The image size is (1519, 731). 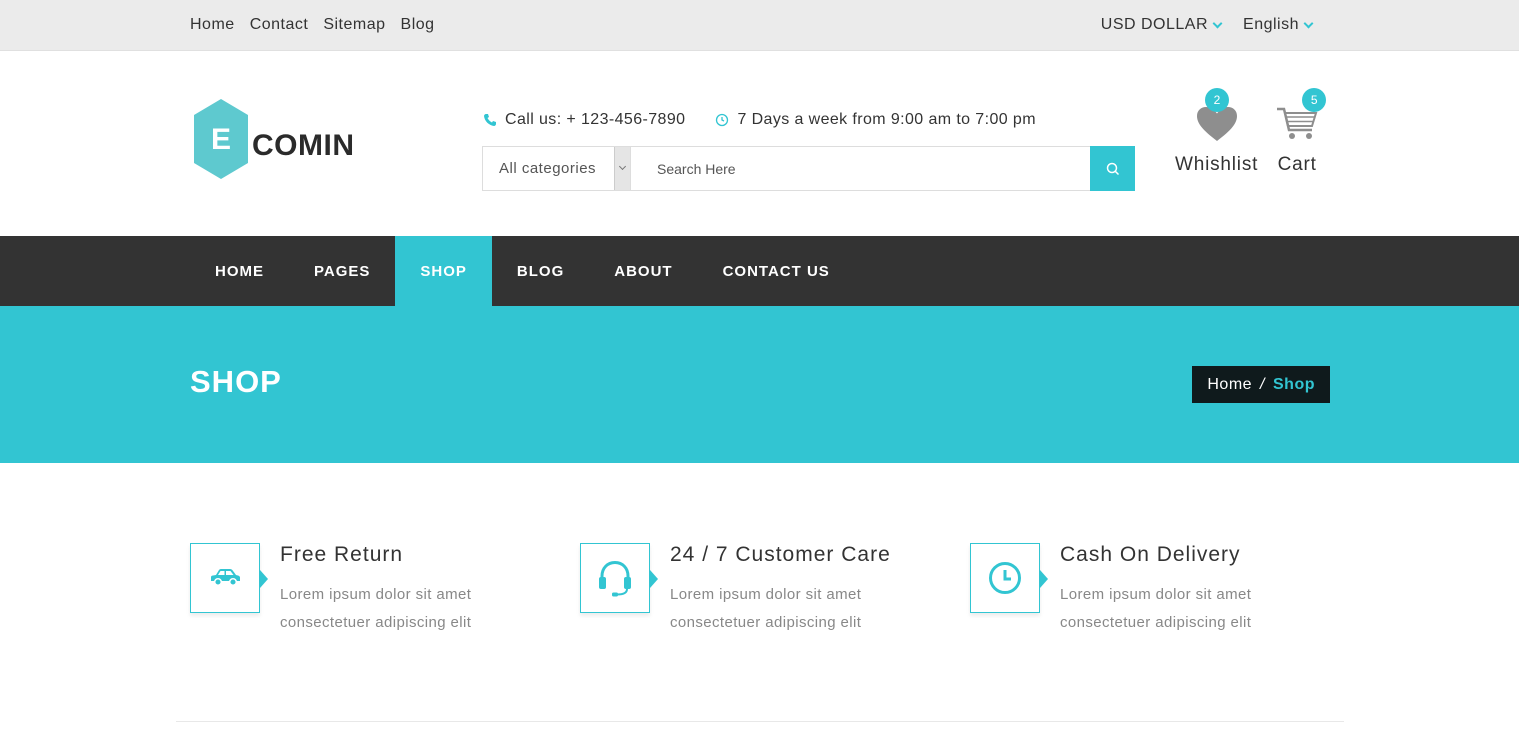 I want to click on search-bar: All categories, so click(x=808, y=168).